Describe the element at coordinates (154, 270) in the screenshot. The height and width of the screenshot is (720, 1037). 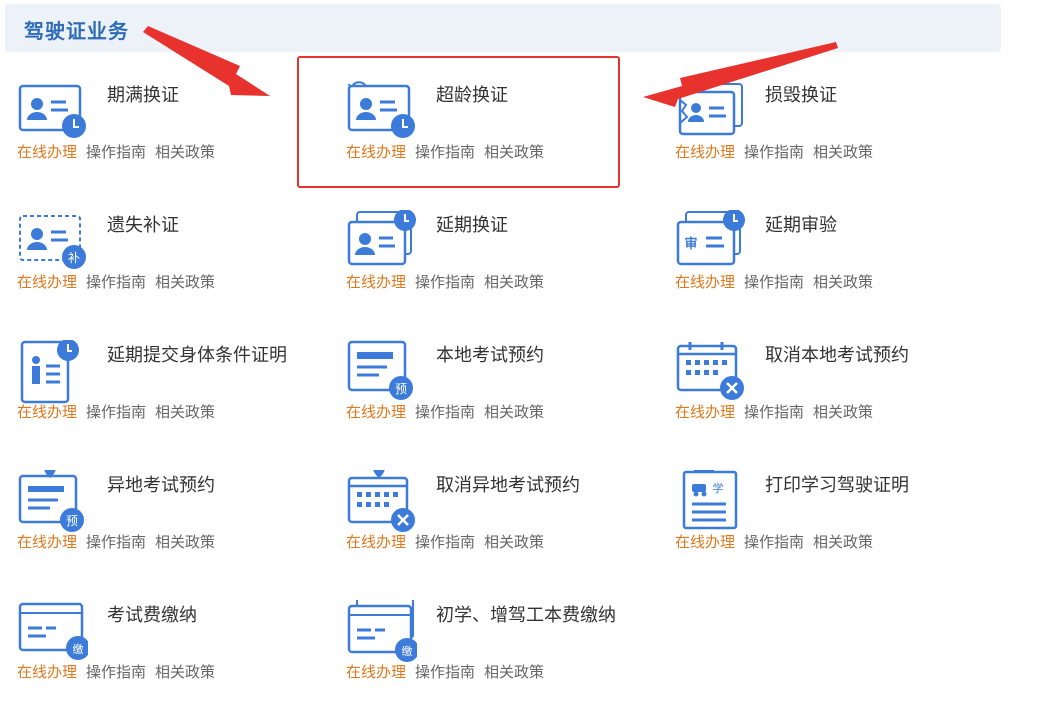
I see `service-item-lost-reissue: 补 遗失补证 在线办理 操作指南 相关政策` at that location.